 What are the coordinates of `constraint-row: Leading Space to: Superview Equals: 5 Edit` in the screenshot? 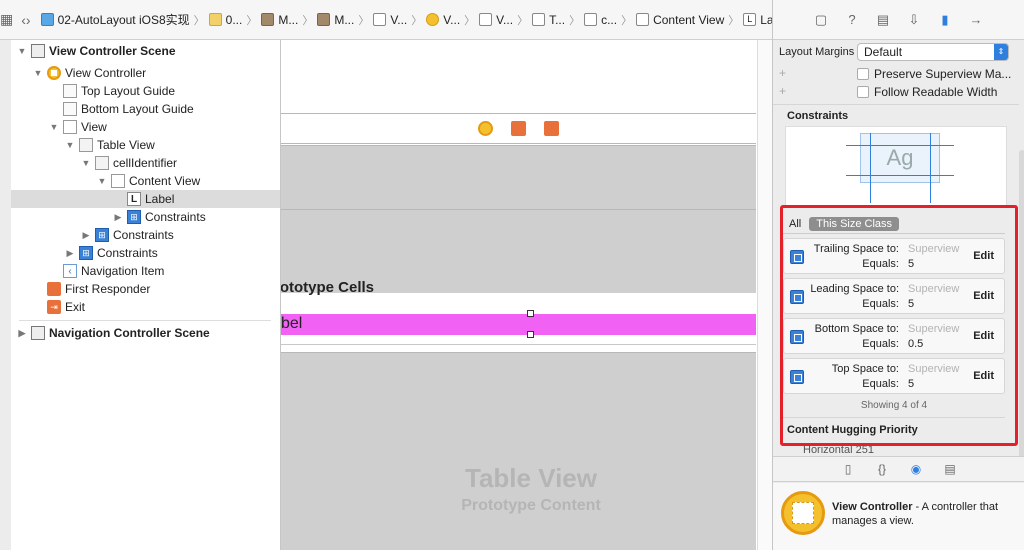 It's located at (894, 296).